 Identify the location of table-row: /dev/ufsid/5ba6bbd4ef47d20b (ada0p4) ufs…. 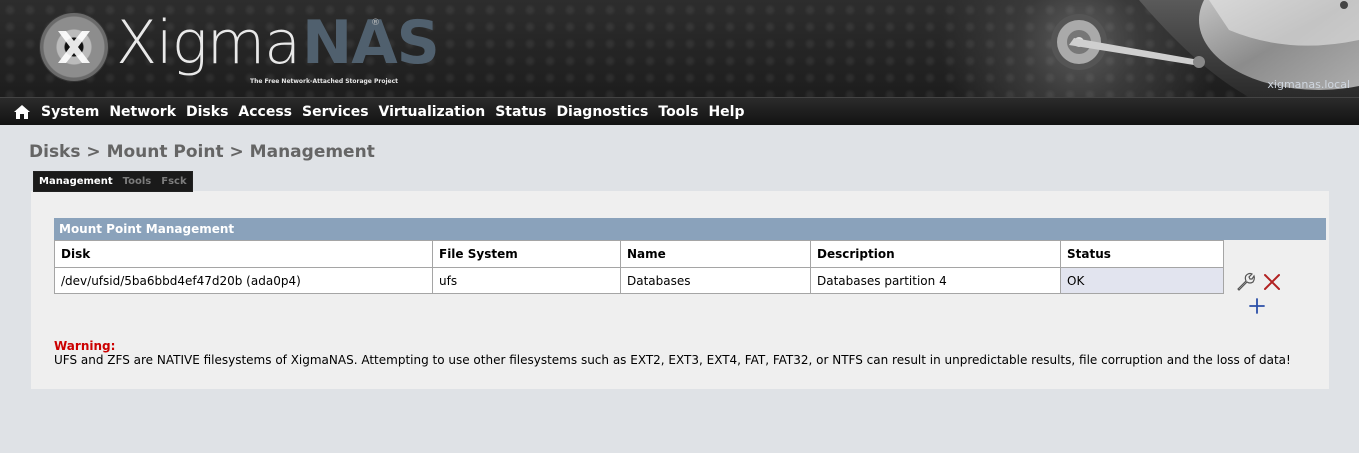
(639, 280).